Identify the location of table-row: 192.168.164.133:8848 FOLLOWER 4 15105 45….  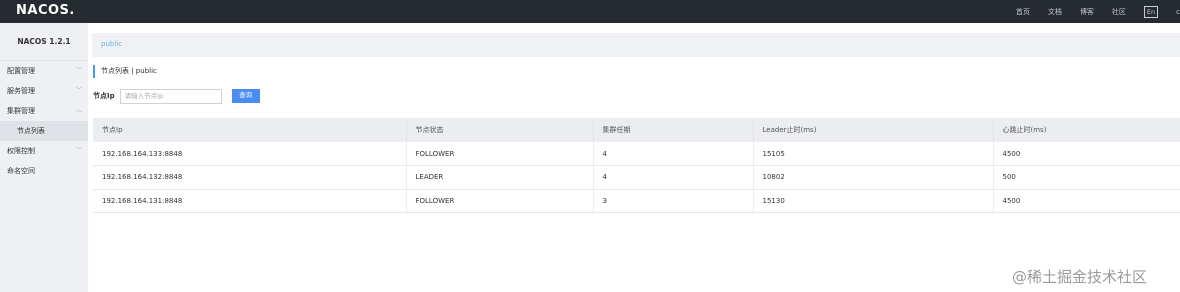
(636, 154).